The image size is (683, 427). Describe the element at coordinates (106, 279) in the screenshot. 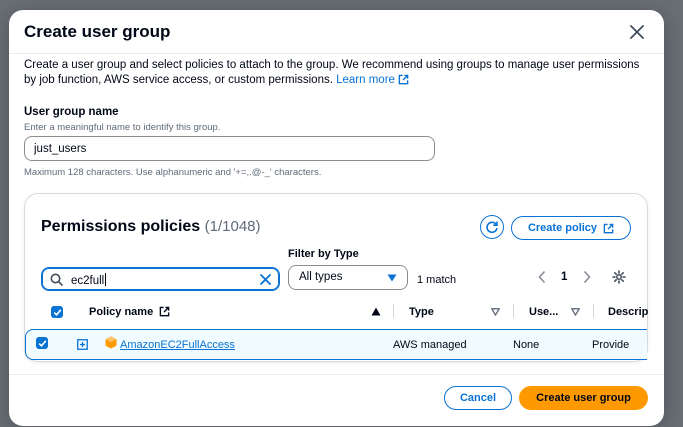

I see `text-caret` at that location.